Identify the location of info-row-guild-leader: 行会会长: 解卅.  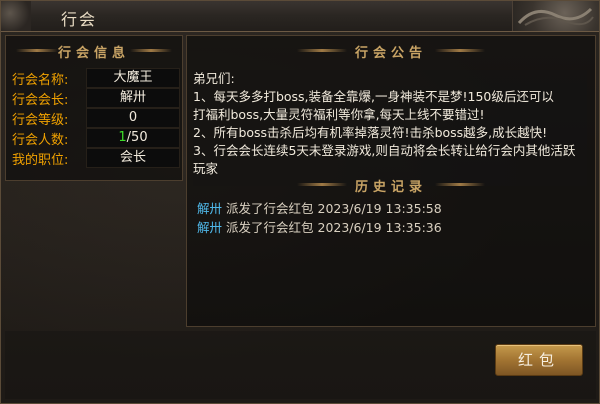
(97, 98).